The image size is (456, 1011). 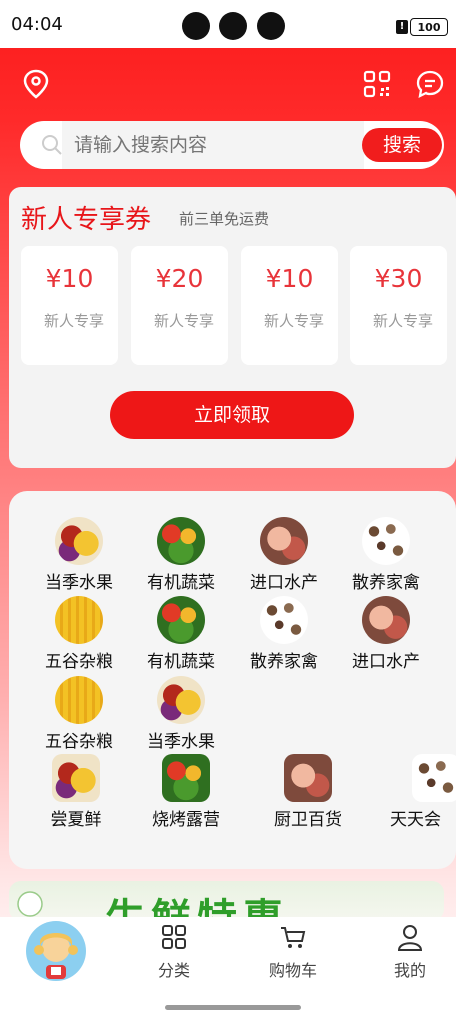 What do you see at coordinates (232, 415) in the screenshot?
I see `claim-coupon-button: 立即领取` at bounding box center [232, 415].